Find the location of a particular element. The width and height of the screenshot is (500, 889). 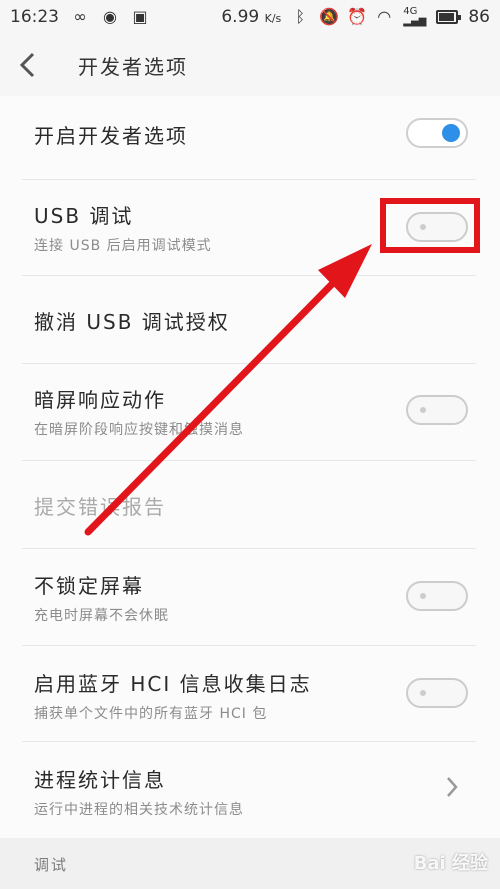

signal-icon: 4G ▂▄▆ is located at coordinates (415, 16).